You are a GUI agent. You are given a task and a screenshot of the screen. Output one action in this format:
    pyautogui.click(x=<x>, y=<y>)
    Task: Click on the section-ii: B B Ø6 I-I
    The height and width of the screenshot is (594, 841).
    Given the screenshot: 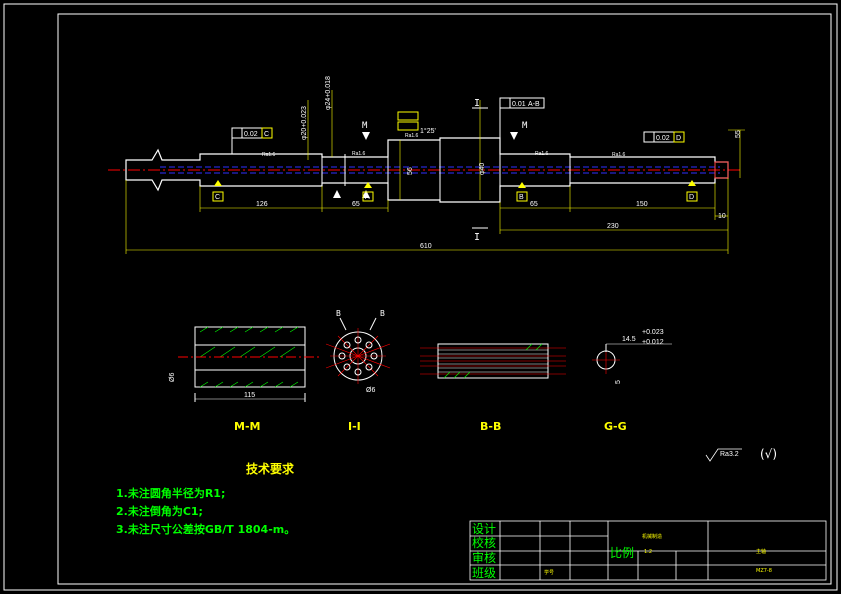 What is the action you would take?
    pyautogui.click(x=358, y=371)
    